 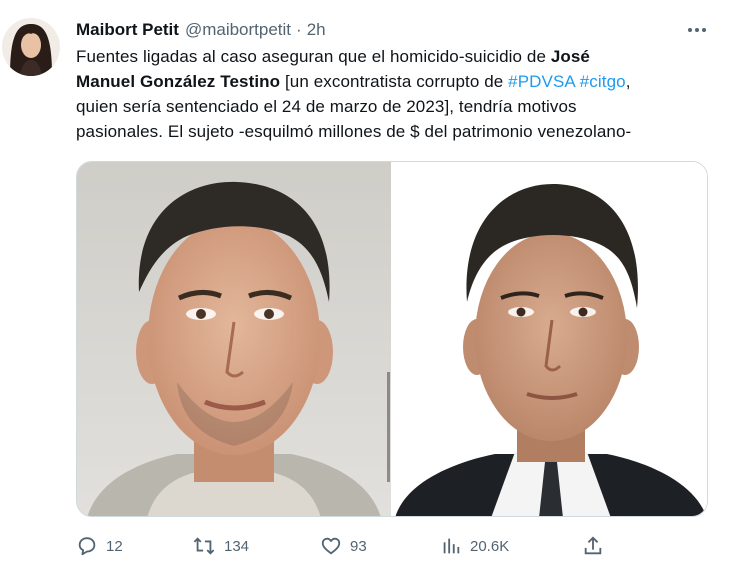 What do you see at coordinates (490, 546) in the screenshot?
I see `views-count: 20.6K` at bounding box center [490, 546].